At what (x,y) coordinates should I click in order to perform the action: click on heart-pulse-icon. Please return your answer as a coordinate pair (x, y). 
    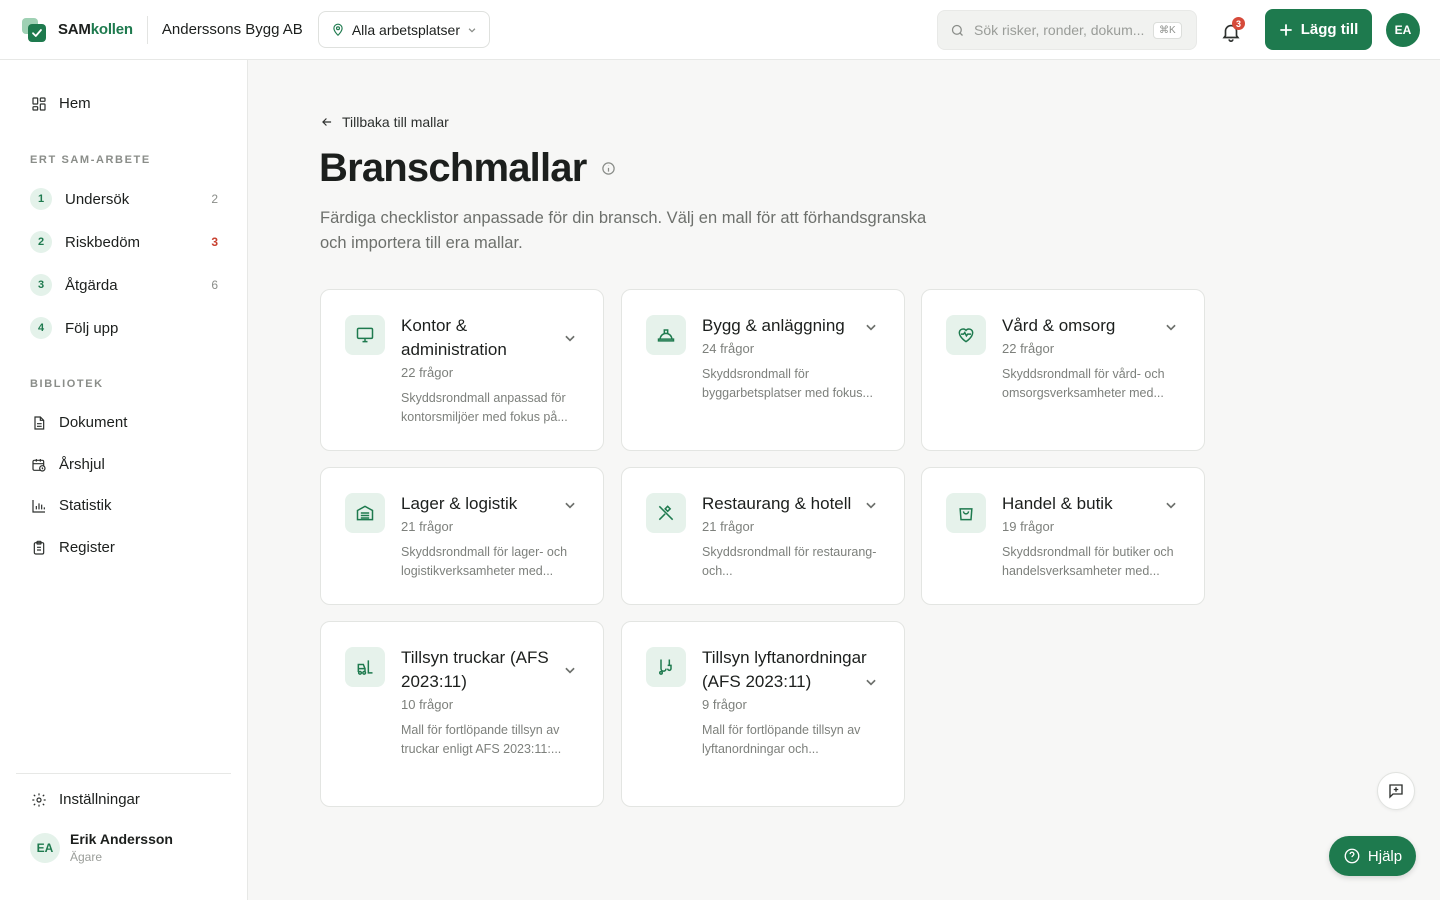
    Looking at the image, I should click on (966, 335).